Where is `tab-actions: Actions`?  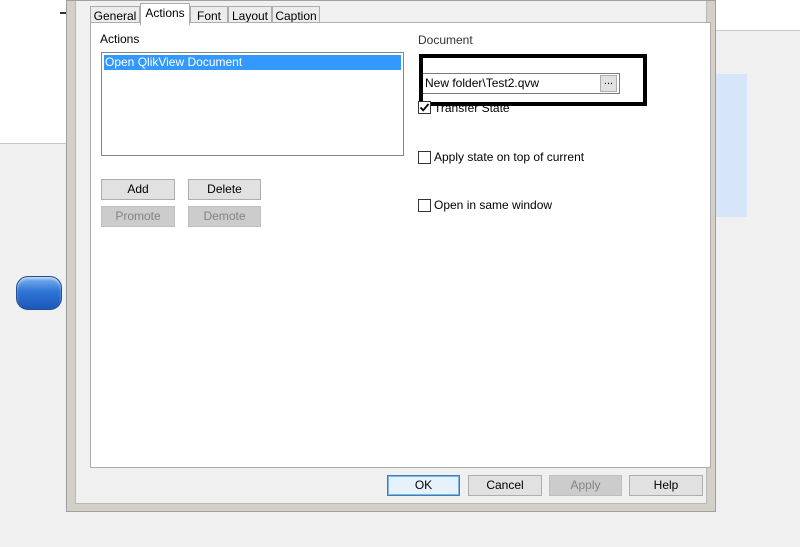
tab-actions: Actions is located at coordinates (165, 14).